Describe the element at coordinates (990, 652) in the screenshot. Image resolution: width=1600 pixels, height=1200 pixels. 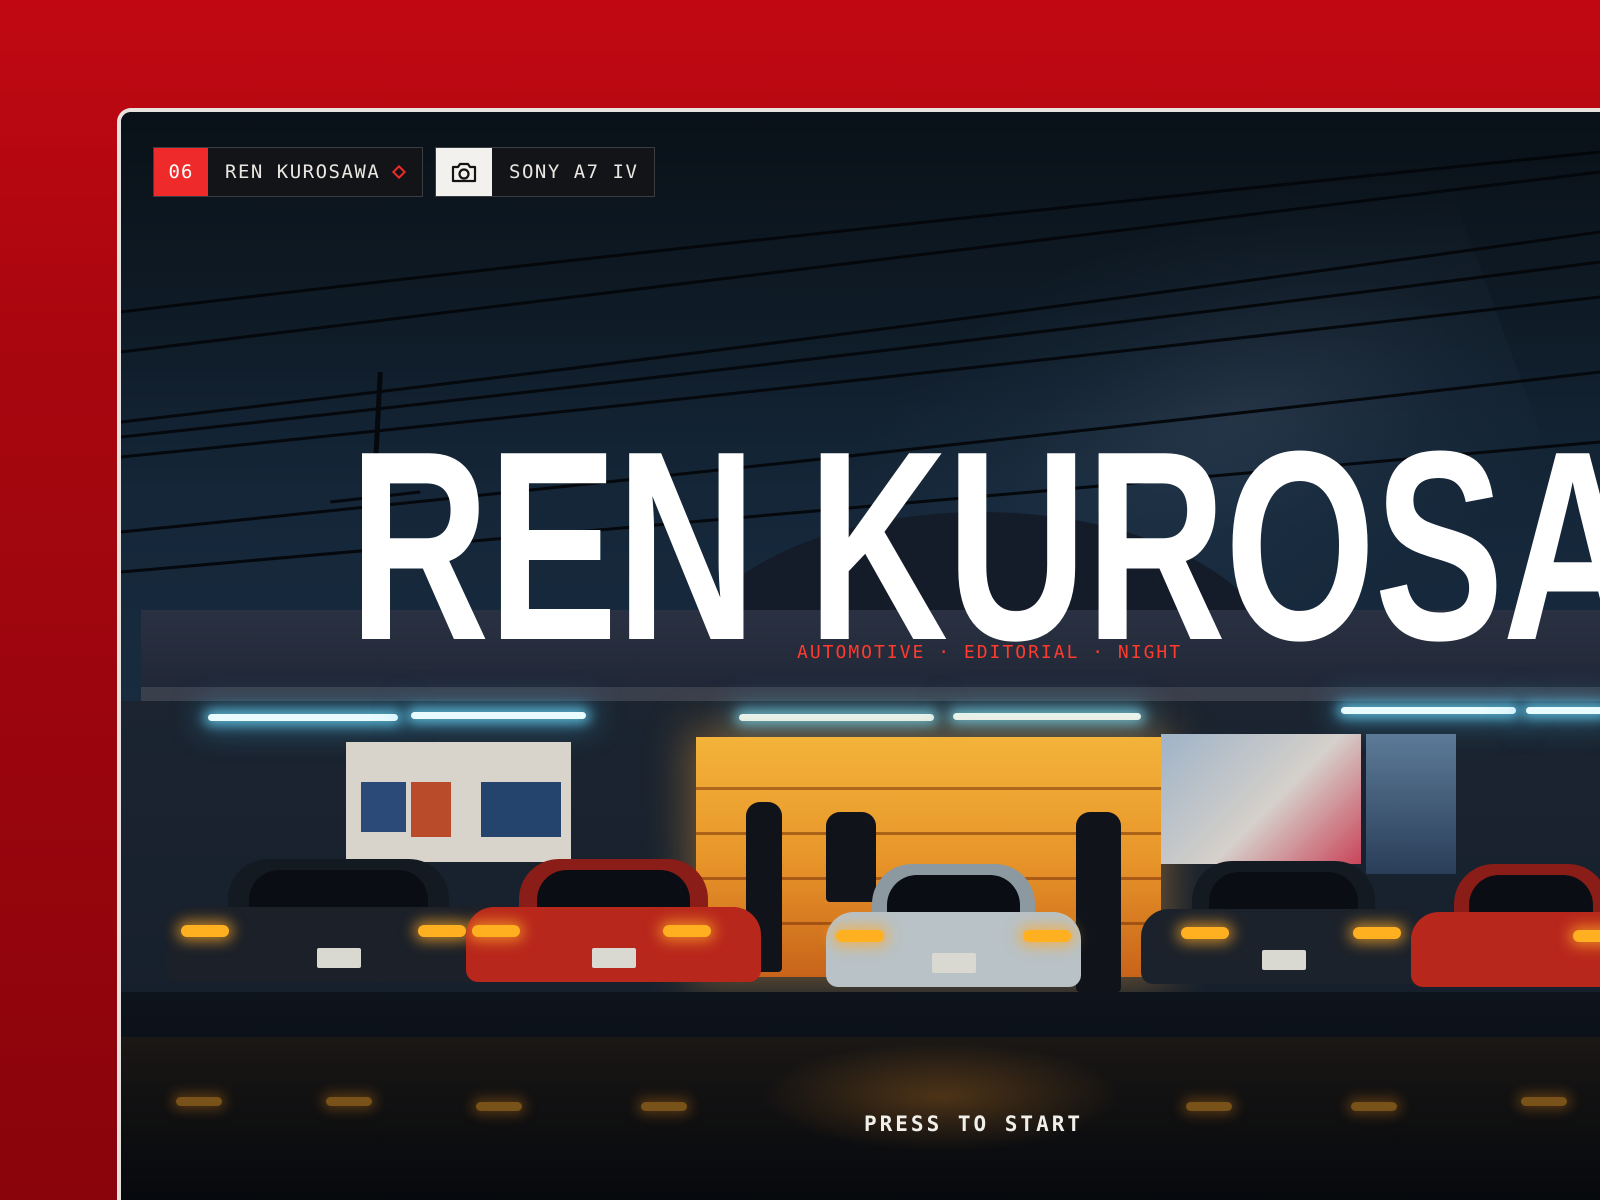
I see `hero-tagline: AUTOMOTIVE · EDITORIAL · NIGHT` at that location.